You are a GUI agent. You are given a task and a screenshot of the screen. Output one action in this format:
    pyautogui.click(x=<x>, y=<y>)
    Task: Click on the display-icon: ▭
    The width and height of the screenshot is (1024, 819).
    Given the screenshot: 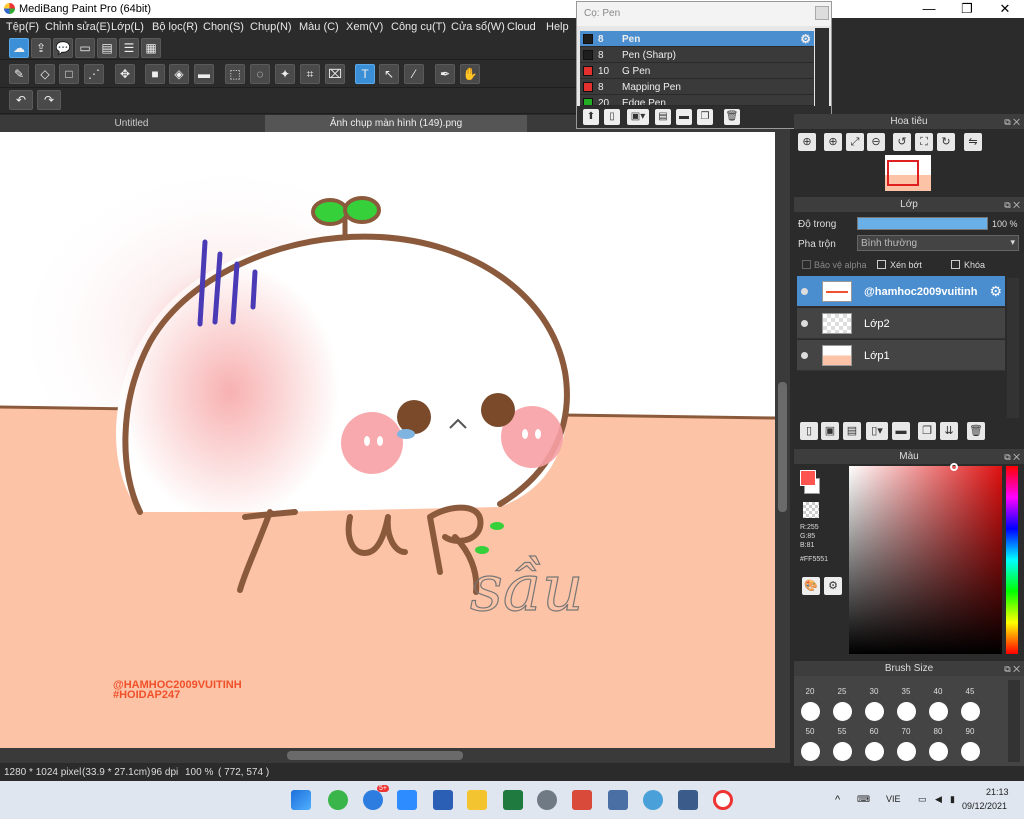 What is the action you would take?
    pyautogui.click(x=922, y=799)
    